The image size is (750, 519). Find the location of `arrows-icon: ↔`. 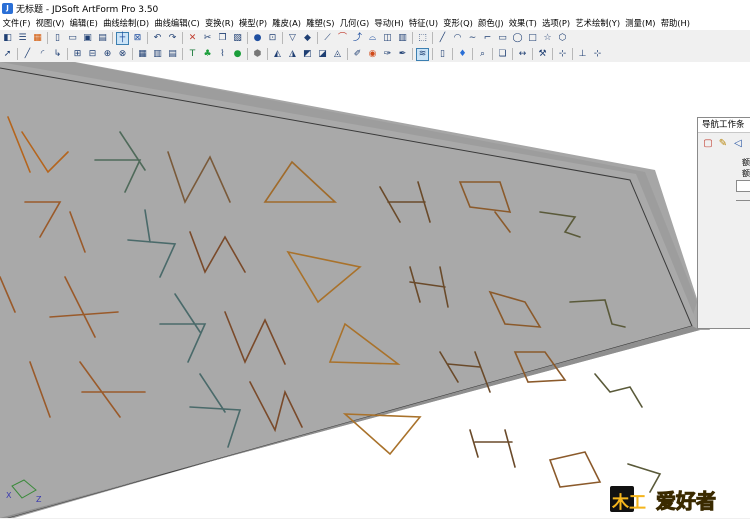

arrows-icon: ↔ is located at coordinates (522, 54).